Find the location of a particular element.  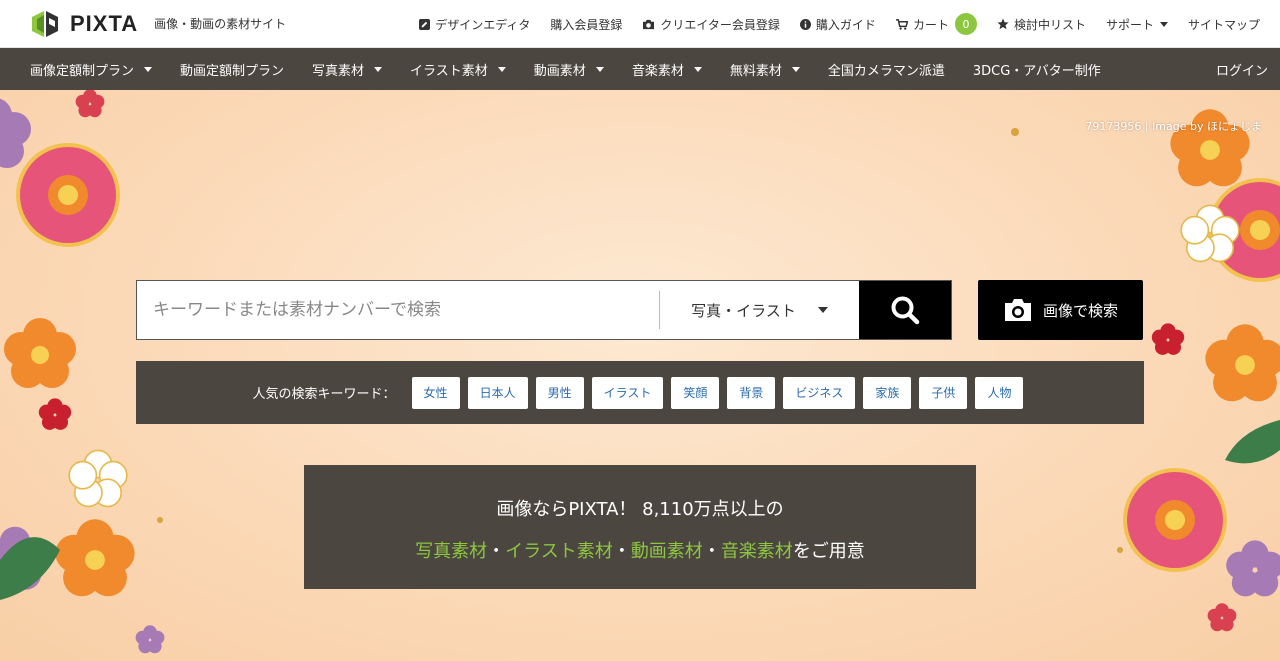

creator-register-label: クリエイター会員登録 is located at coordinates (720, 24).